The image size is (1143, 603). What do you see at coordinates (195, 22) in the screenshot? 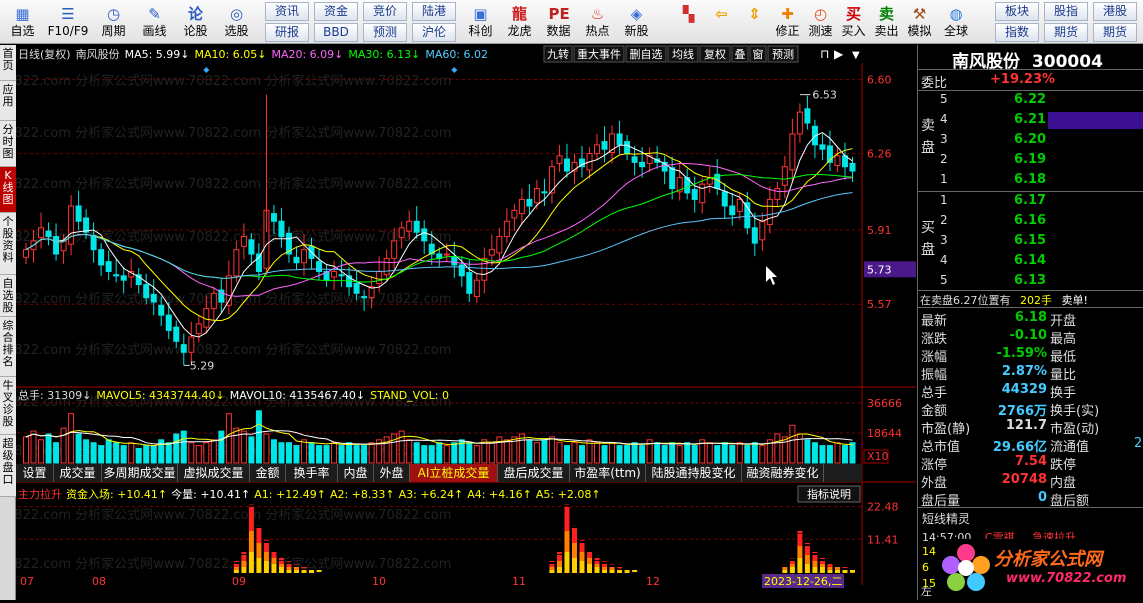
I see `toolbar-button-chat: 论论股` at bounding box center [195, 22].